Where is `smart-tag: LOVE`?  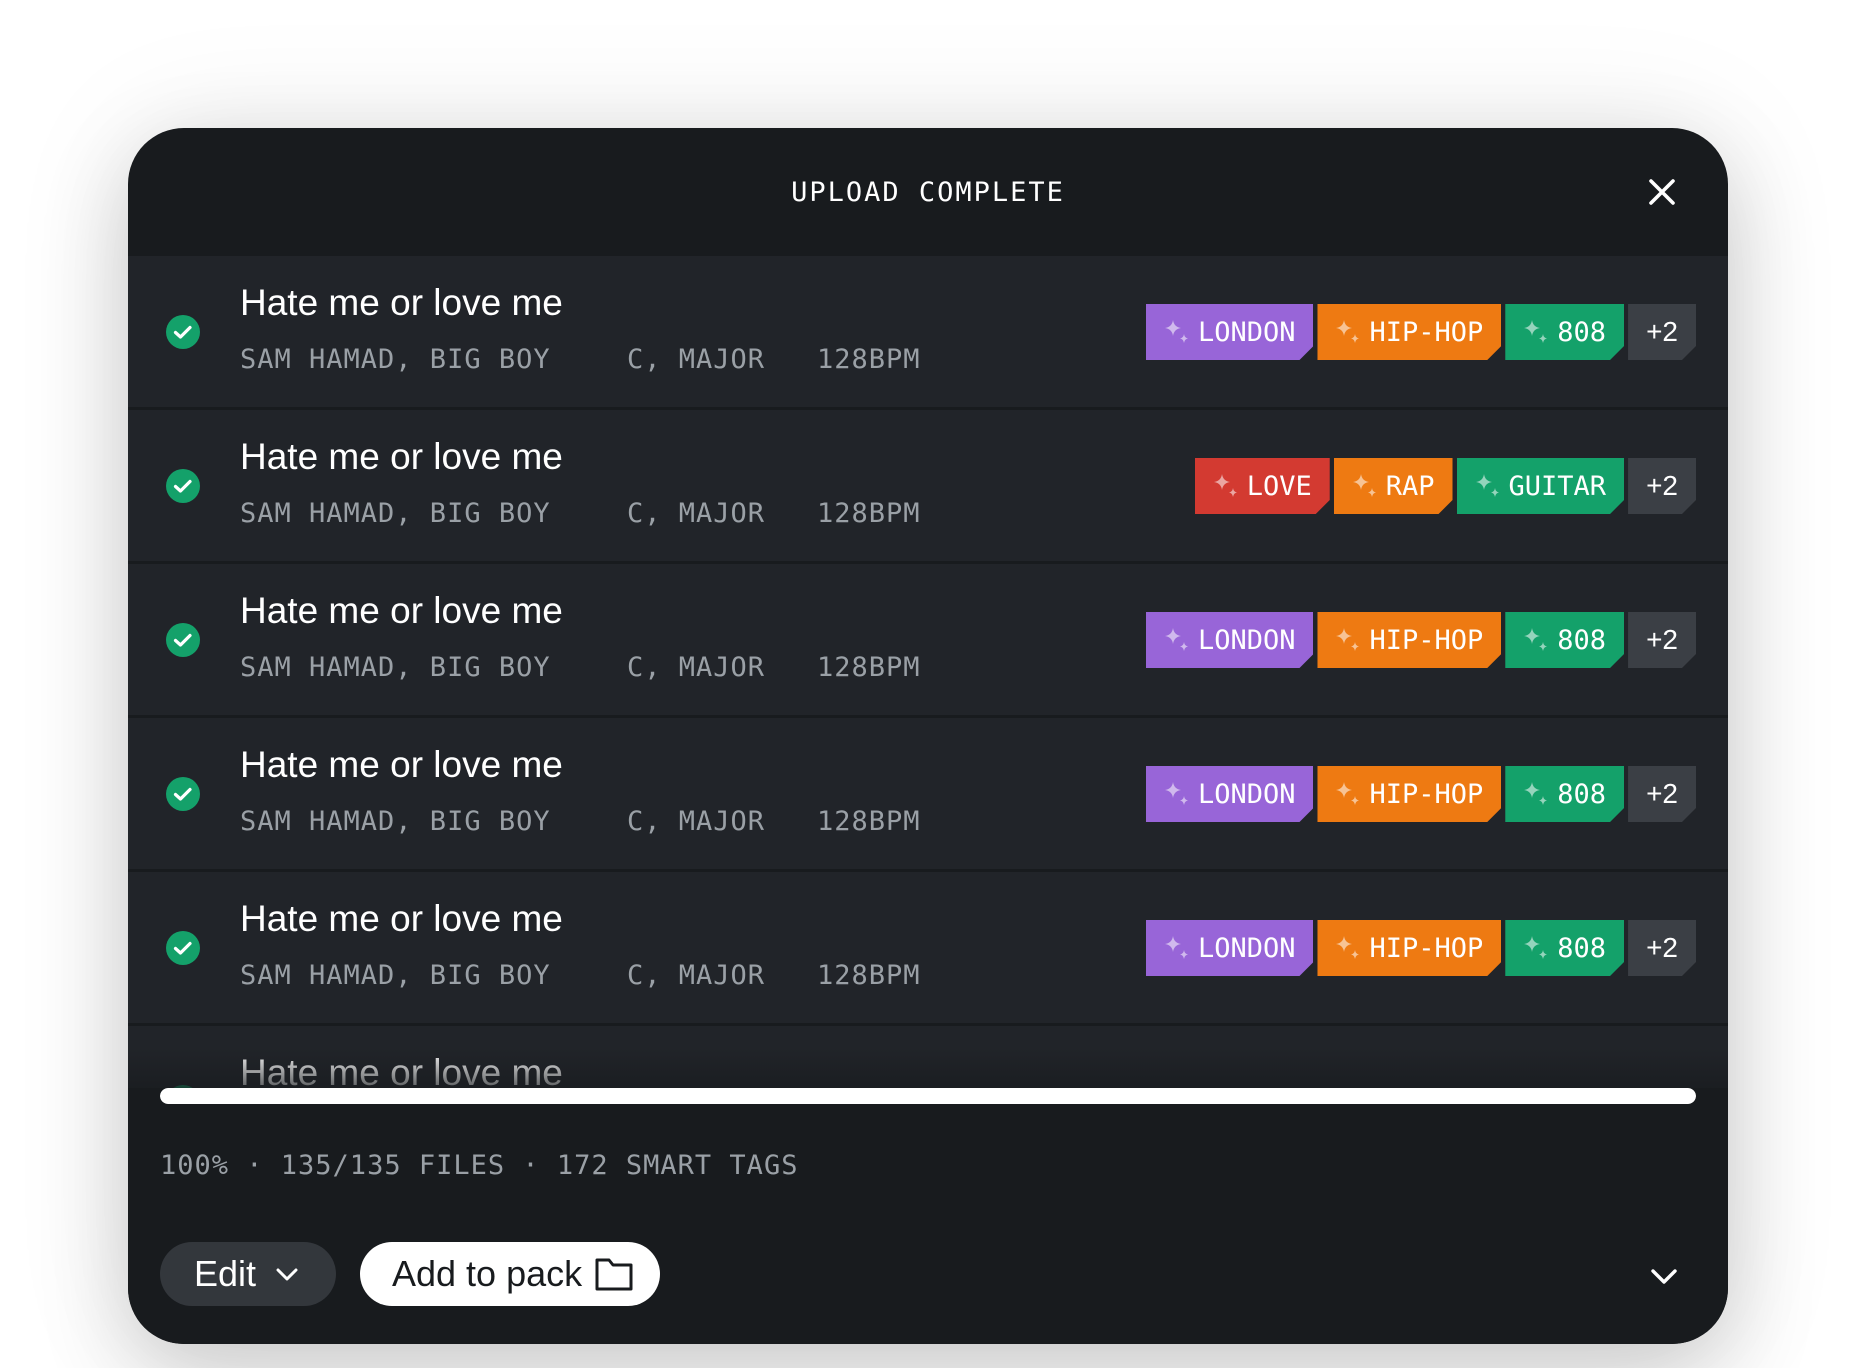
smart-tag: LOVE is located at coordinates (1262, 486).